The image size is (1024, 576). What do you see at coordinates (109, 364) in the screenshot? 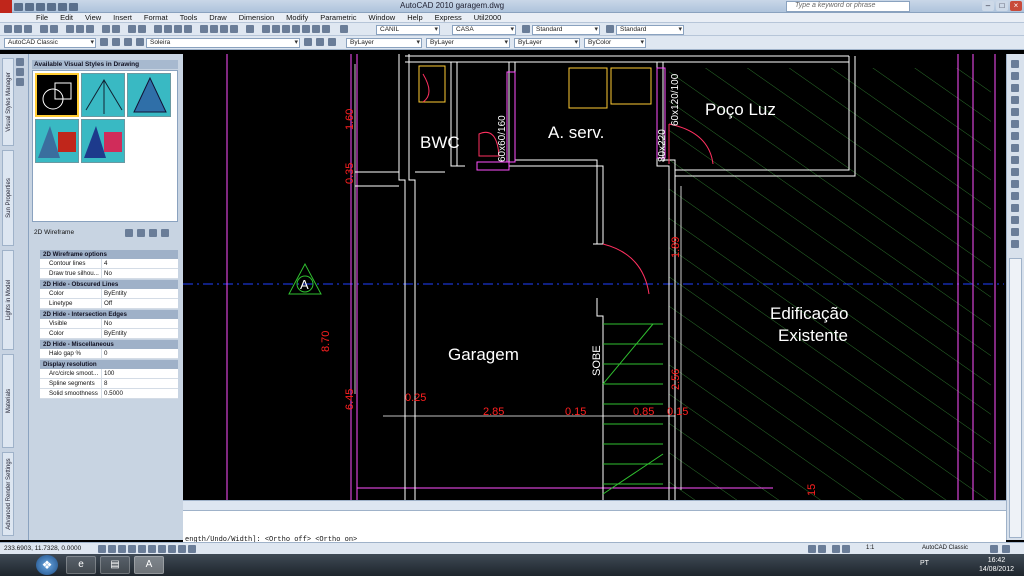
I see `property-section-header: Display resolution` at bounding box center [109, 364].